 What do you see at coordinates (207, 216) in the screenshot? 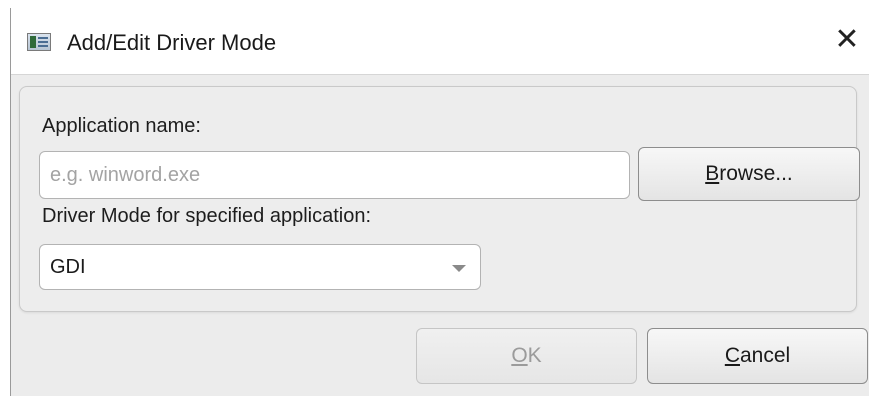
I see `driver-mode-label: Driver Mode for specified application:` at bounding box center [207, 216].